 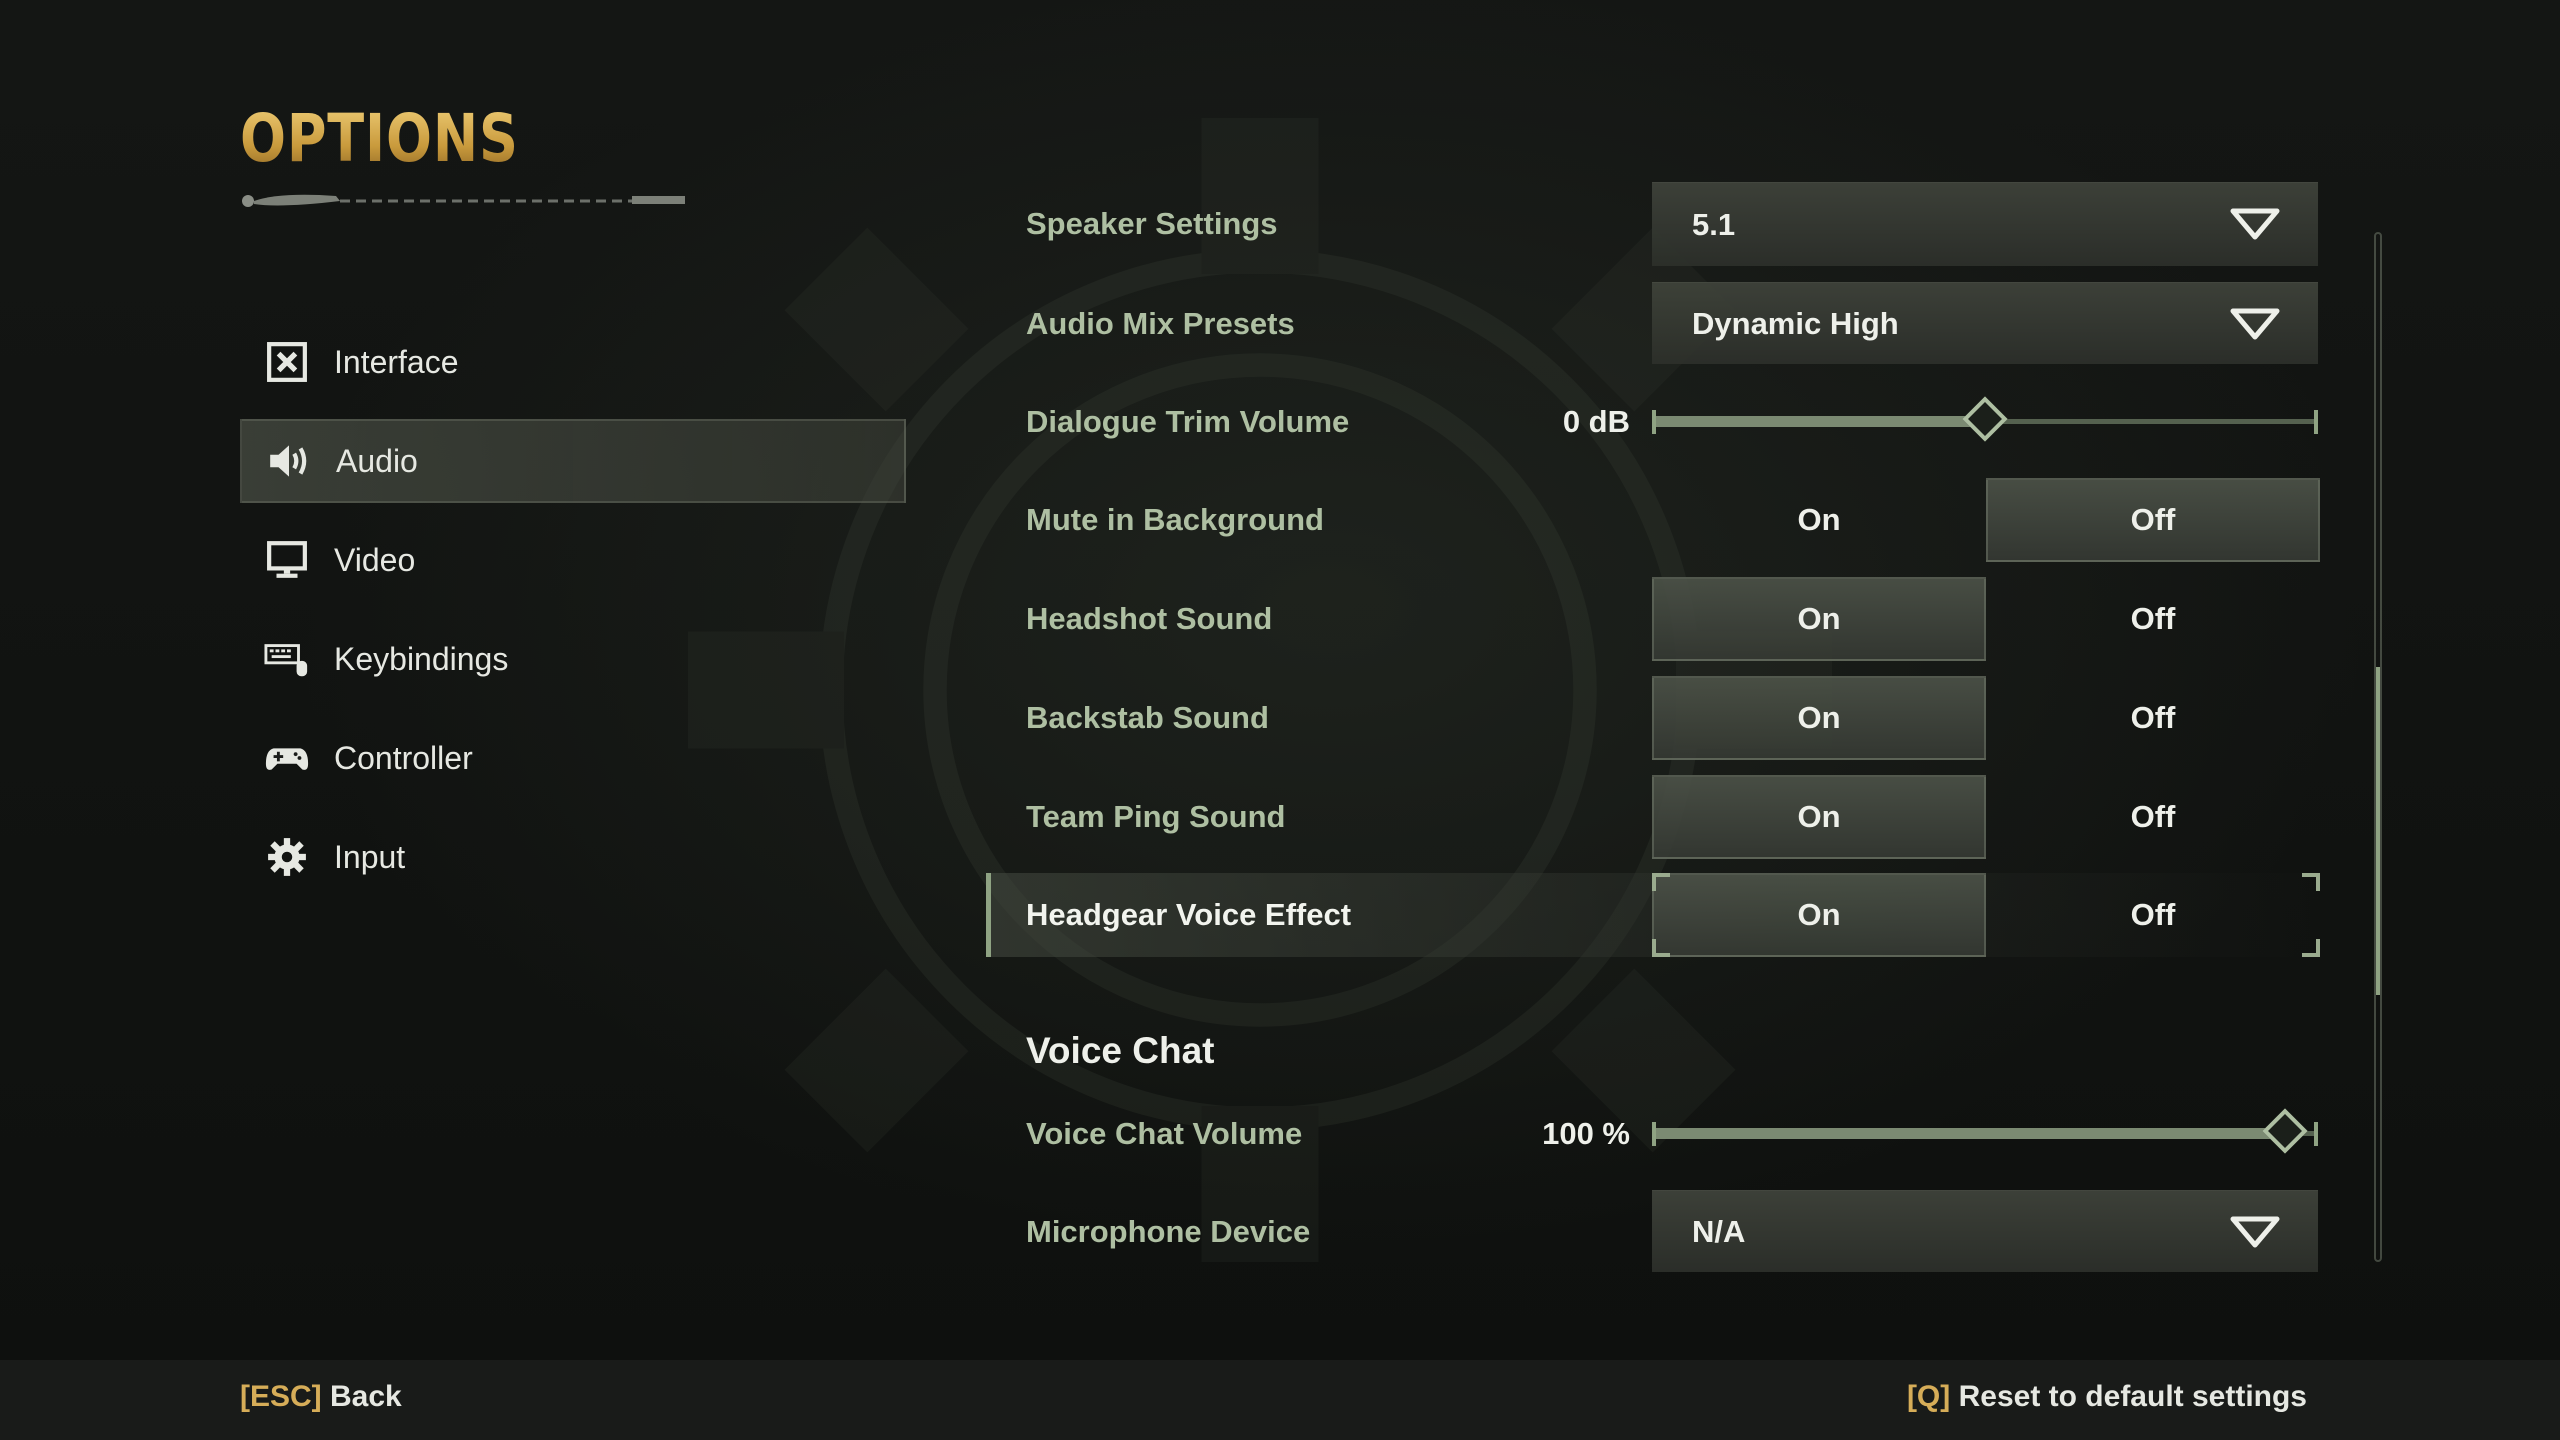 What do you see at coordinates (1164, 1133) in the screenshot?
I see `setting-label: Voice Chat Volume` at bounding box center [1164, 1133].